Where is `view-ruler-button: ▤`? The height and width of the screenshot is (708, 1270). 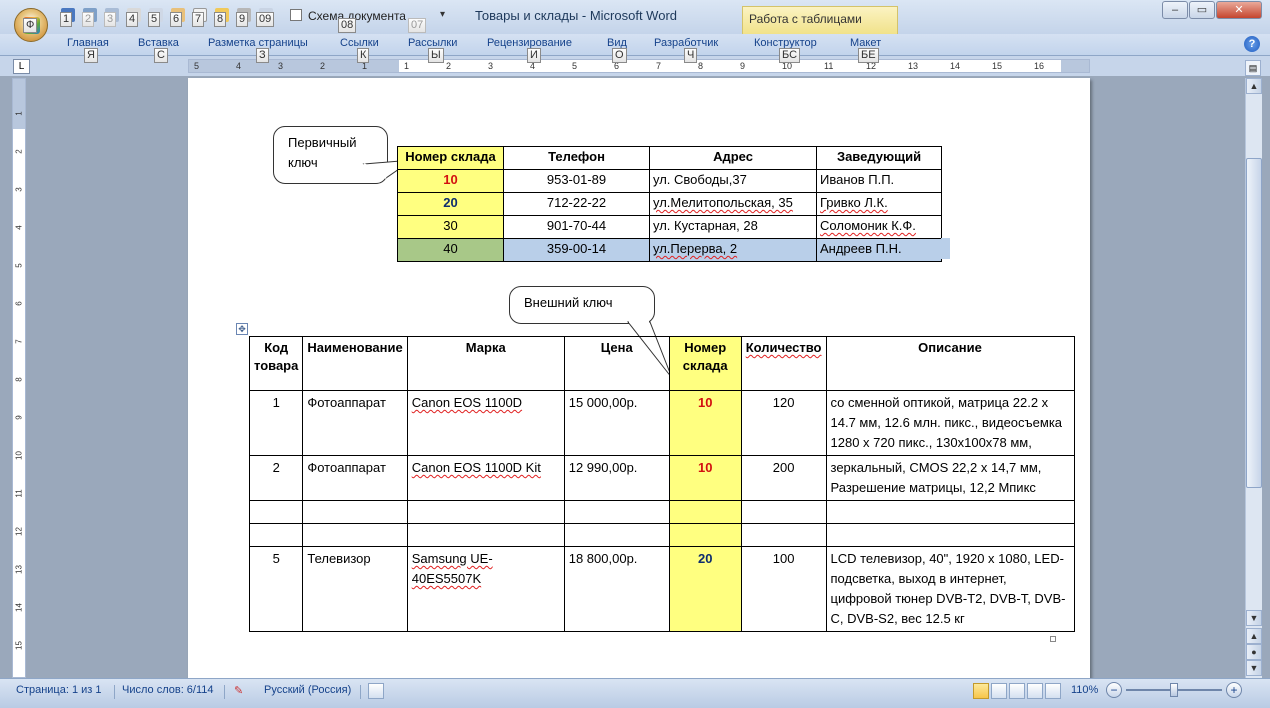 view-ruler-button: ▤ is located at coordinates (1253, 68).